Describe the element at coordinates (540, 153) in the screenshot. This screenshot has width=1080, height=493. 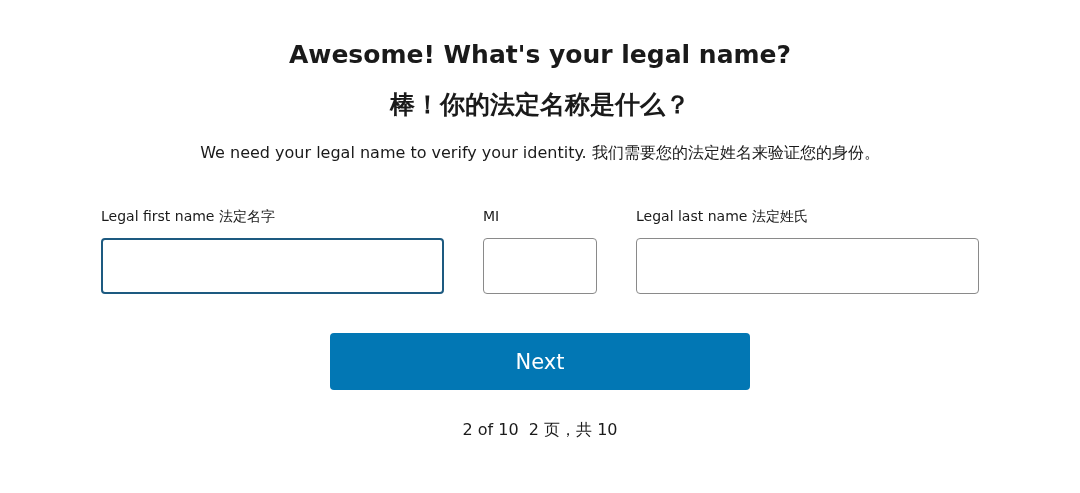
I see `description-text: We need your legal name to verify your identity. 我们需要您的法定姓名来验证您的身份。` at that location.